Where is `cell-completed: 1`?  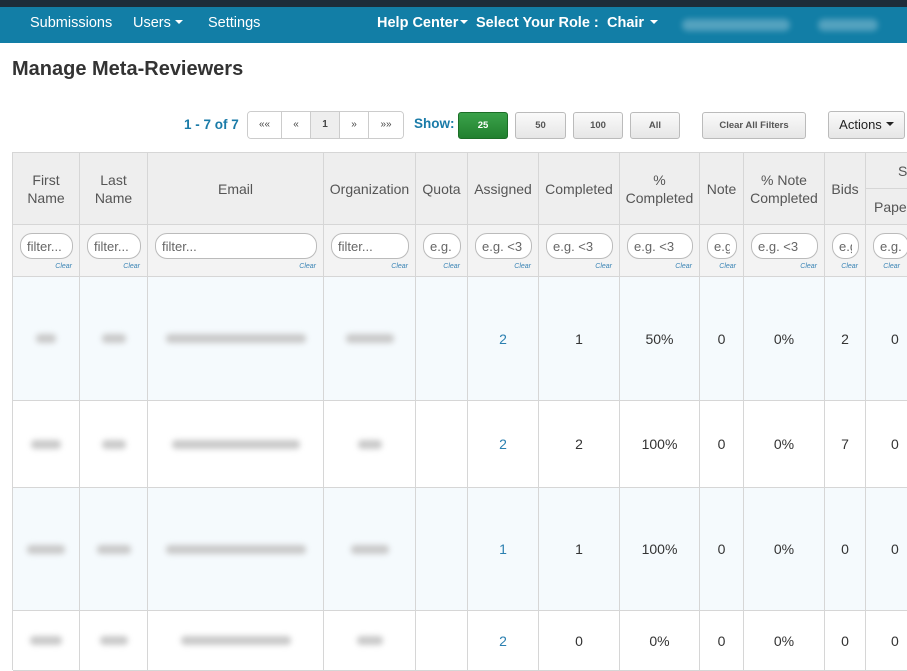
cell-completed: 1 is located at coordinates (579, 549).